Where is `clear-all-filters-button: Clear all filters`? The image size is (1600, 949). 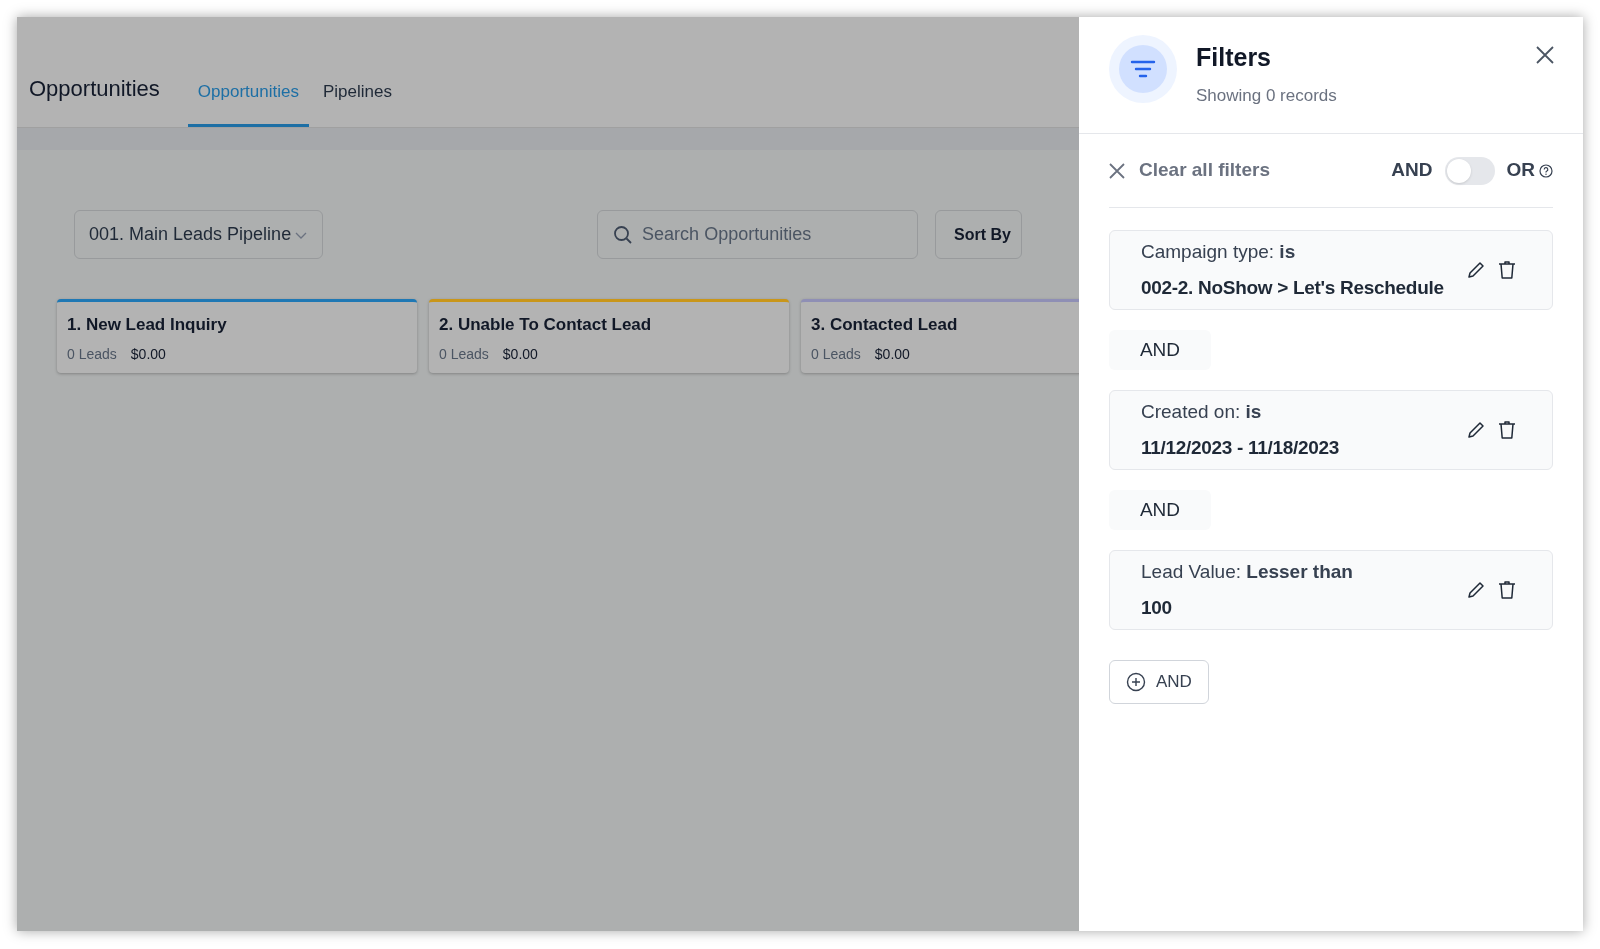 clear-all-filters-button: Clear all filters is located at coordinates (1189, 170).